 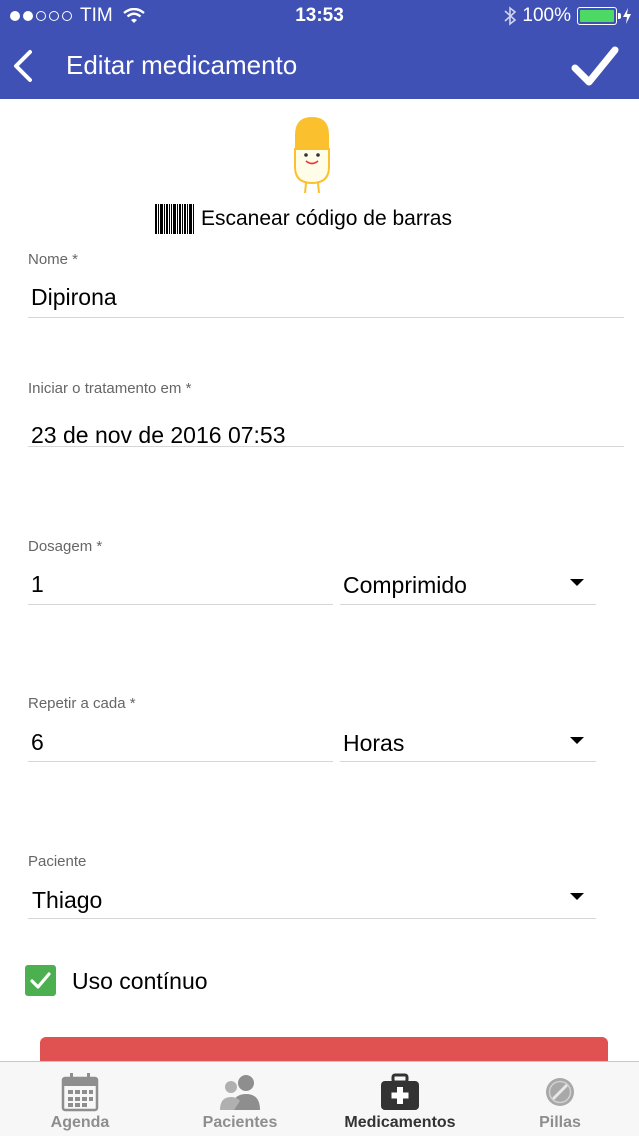 What do you see at coordinates (510, 16) in the screenshot?
I see `bluetooth-icon` at bounding box center [510, 16].